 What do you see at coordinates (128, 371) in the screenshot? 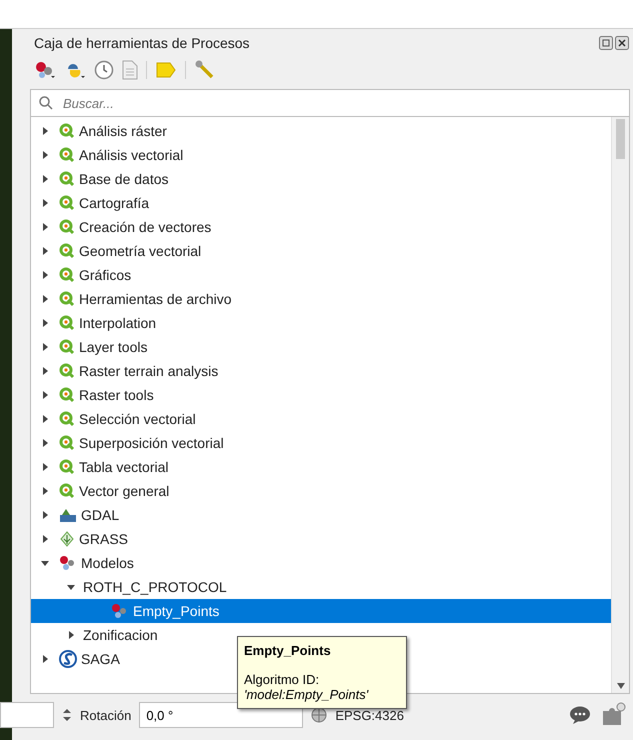
I see `tree-item: Raster terrain analysis` at bounding box center [128, 371].